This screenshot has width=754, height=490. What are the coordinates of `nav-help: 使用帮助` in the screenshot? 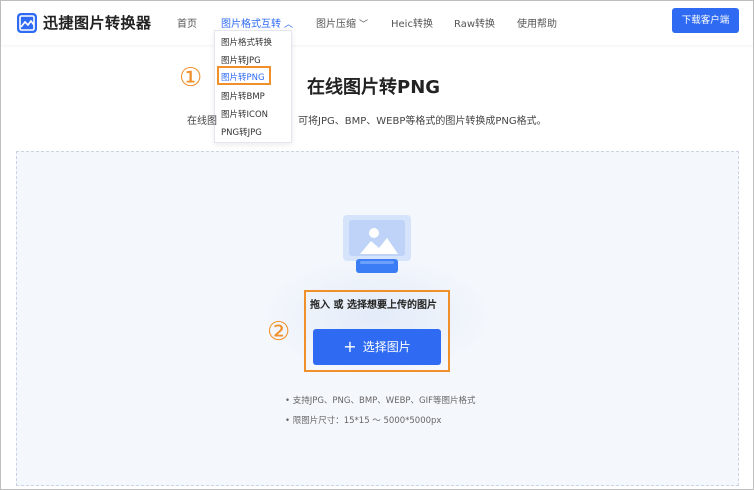 It's located at (537, 22).